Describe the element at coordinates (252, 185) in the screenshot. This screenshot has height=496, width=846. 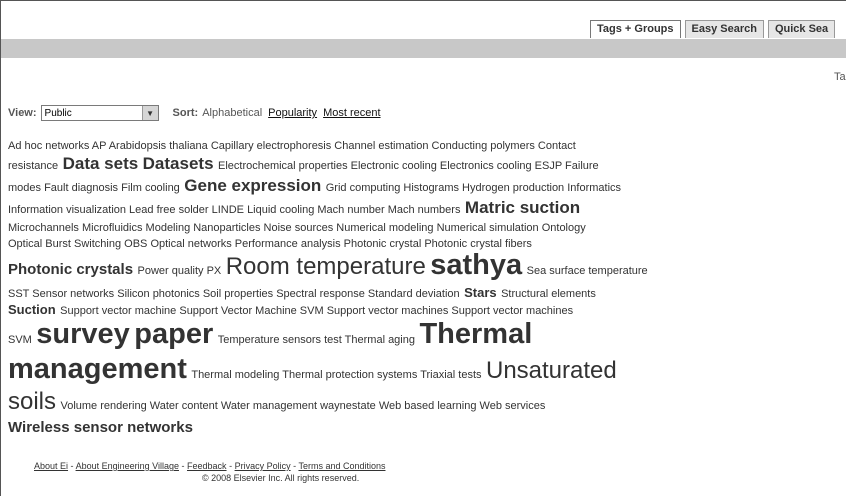
I see `tag-link: Gene expression` at that location.